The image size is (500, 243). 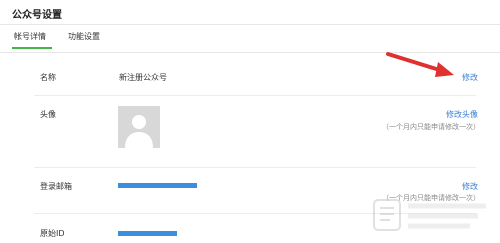 What do you see at coordinates (52, 233) in the screenshot?
I see `origin-id-label: 原始ID` at bounding box center [52, 233].